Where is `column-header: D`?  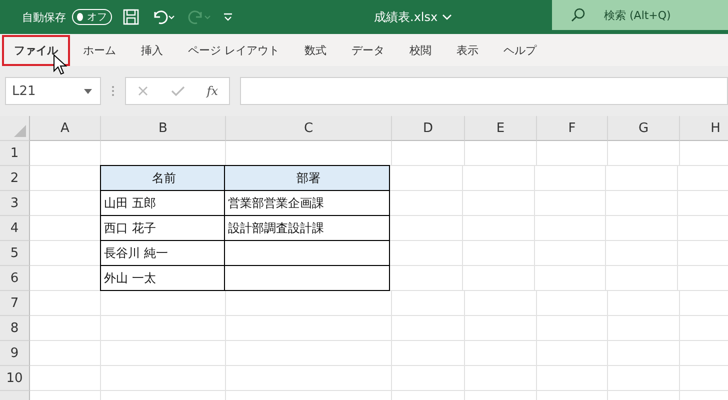 column-header: D is located at coordinates (427, 128).